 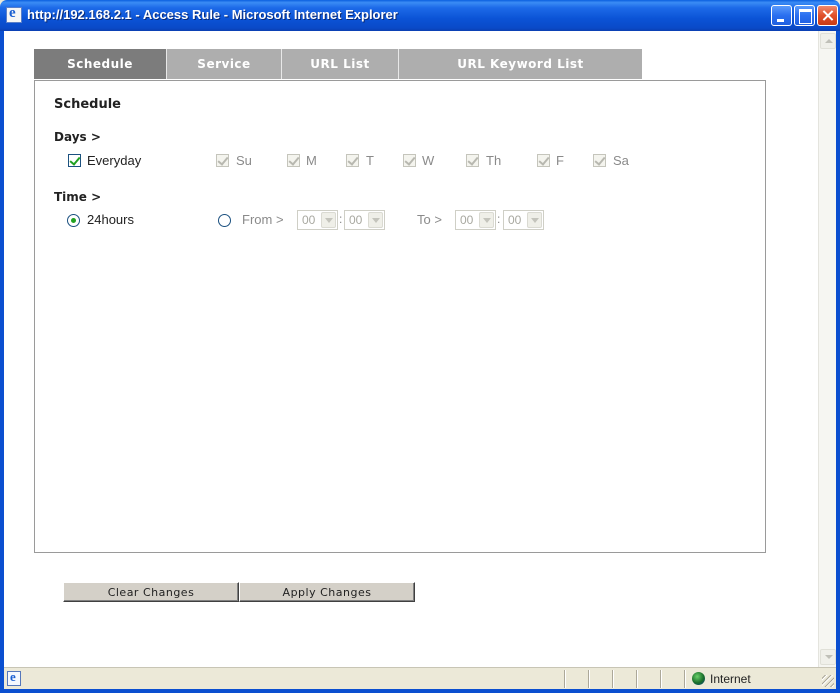 I want to click on tab-label: Service, so click(x=224, y=64).